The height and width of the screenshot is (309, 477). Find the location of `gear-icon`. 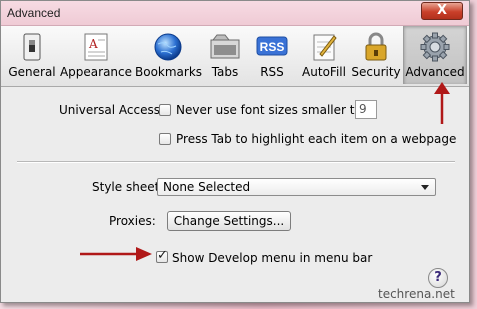

gear-icon is located at coordinates (435, 47).